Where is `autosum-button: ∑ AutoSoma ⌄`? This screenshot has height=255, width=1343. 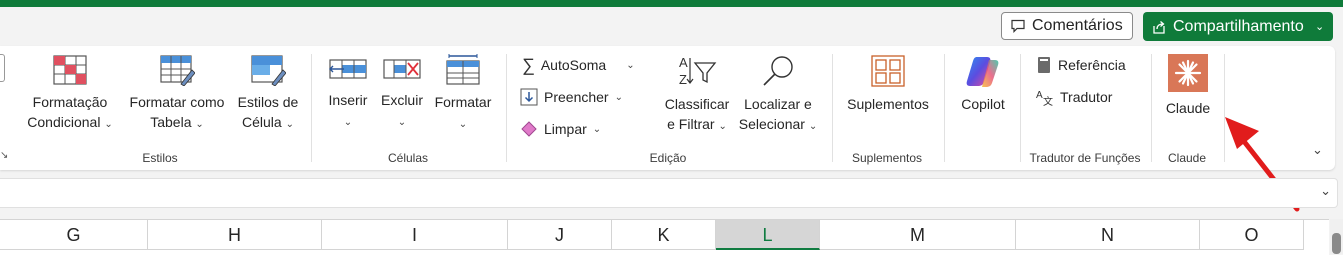
autosum-button: ∑ AutoSoma ⌄ is located at coordinates (578, 65).